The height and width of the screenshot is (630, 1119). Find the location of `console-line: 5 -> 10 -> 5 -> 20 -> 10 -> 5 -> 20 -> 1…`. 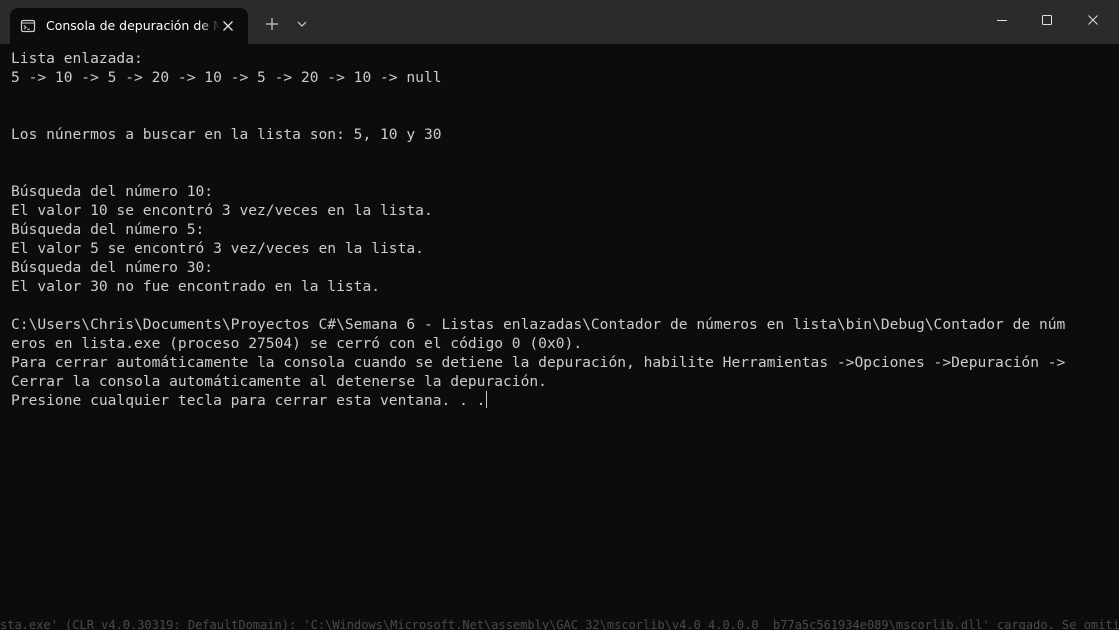

console-line: 5 -> 10 -> 5 -> 20 -> 10 -> 5 -> 20 -> 1… is located at coordinates (226, 77).